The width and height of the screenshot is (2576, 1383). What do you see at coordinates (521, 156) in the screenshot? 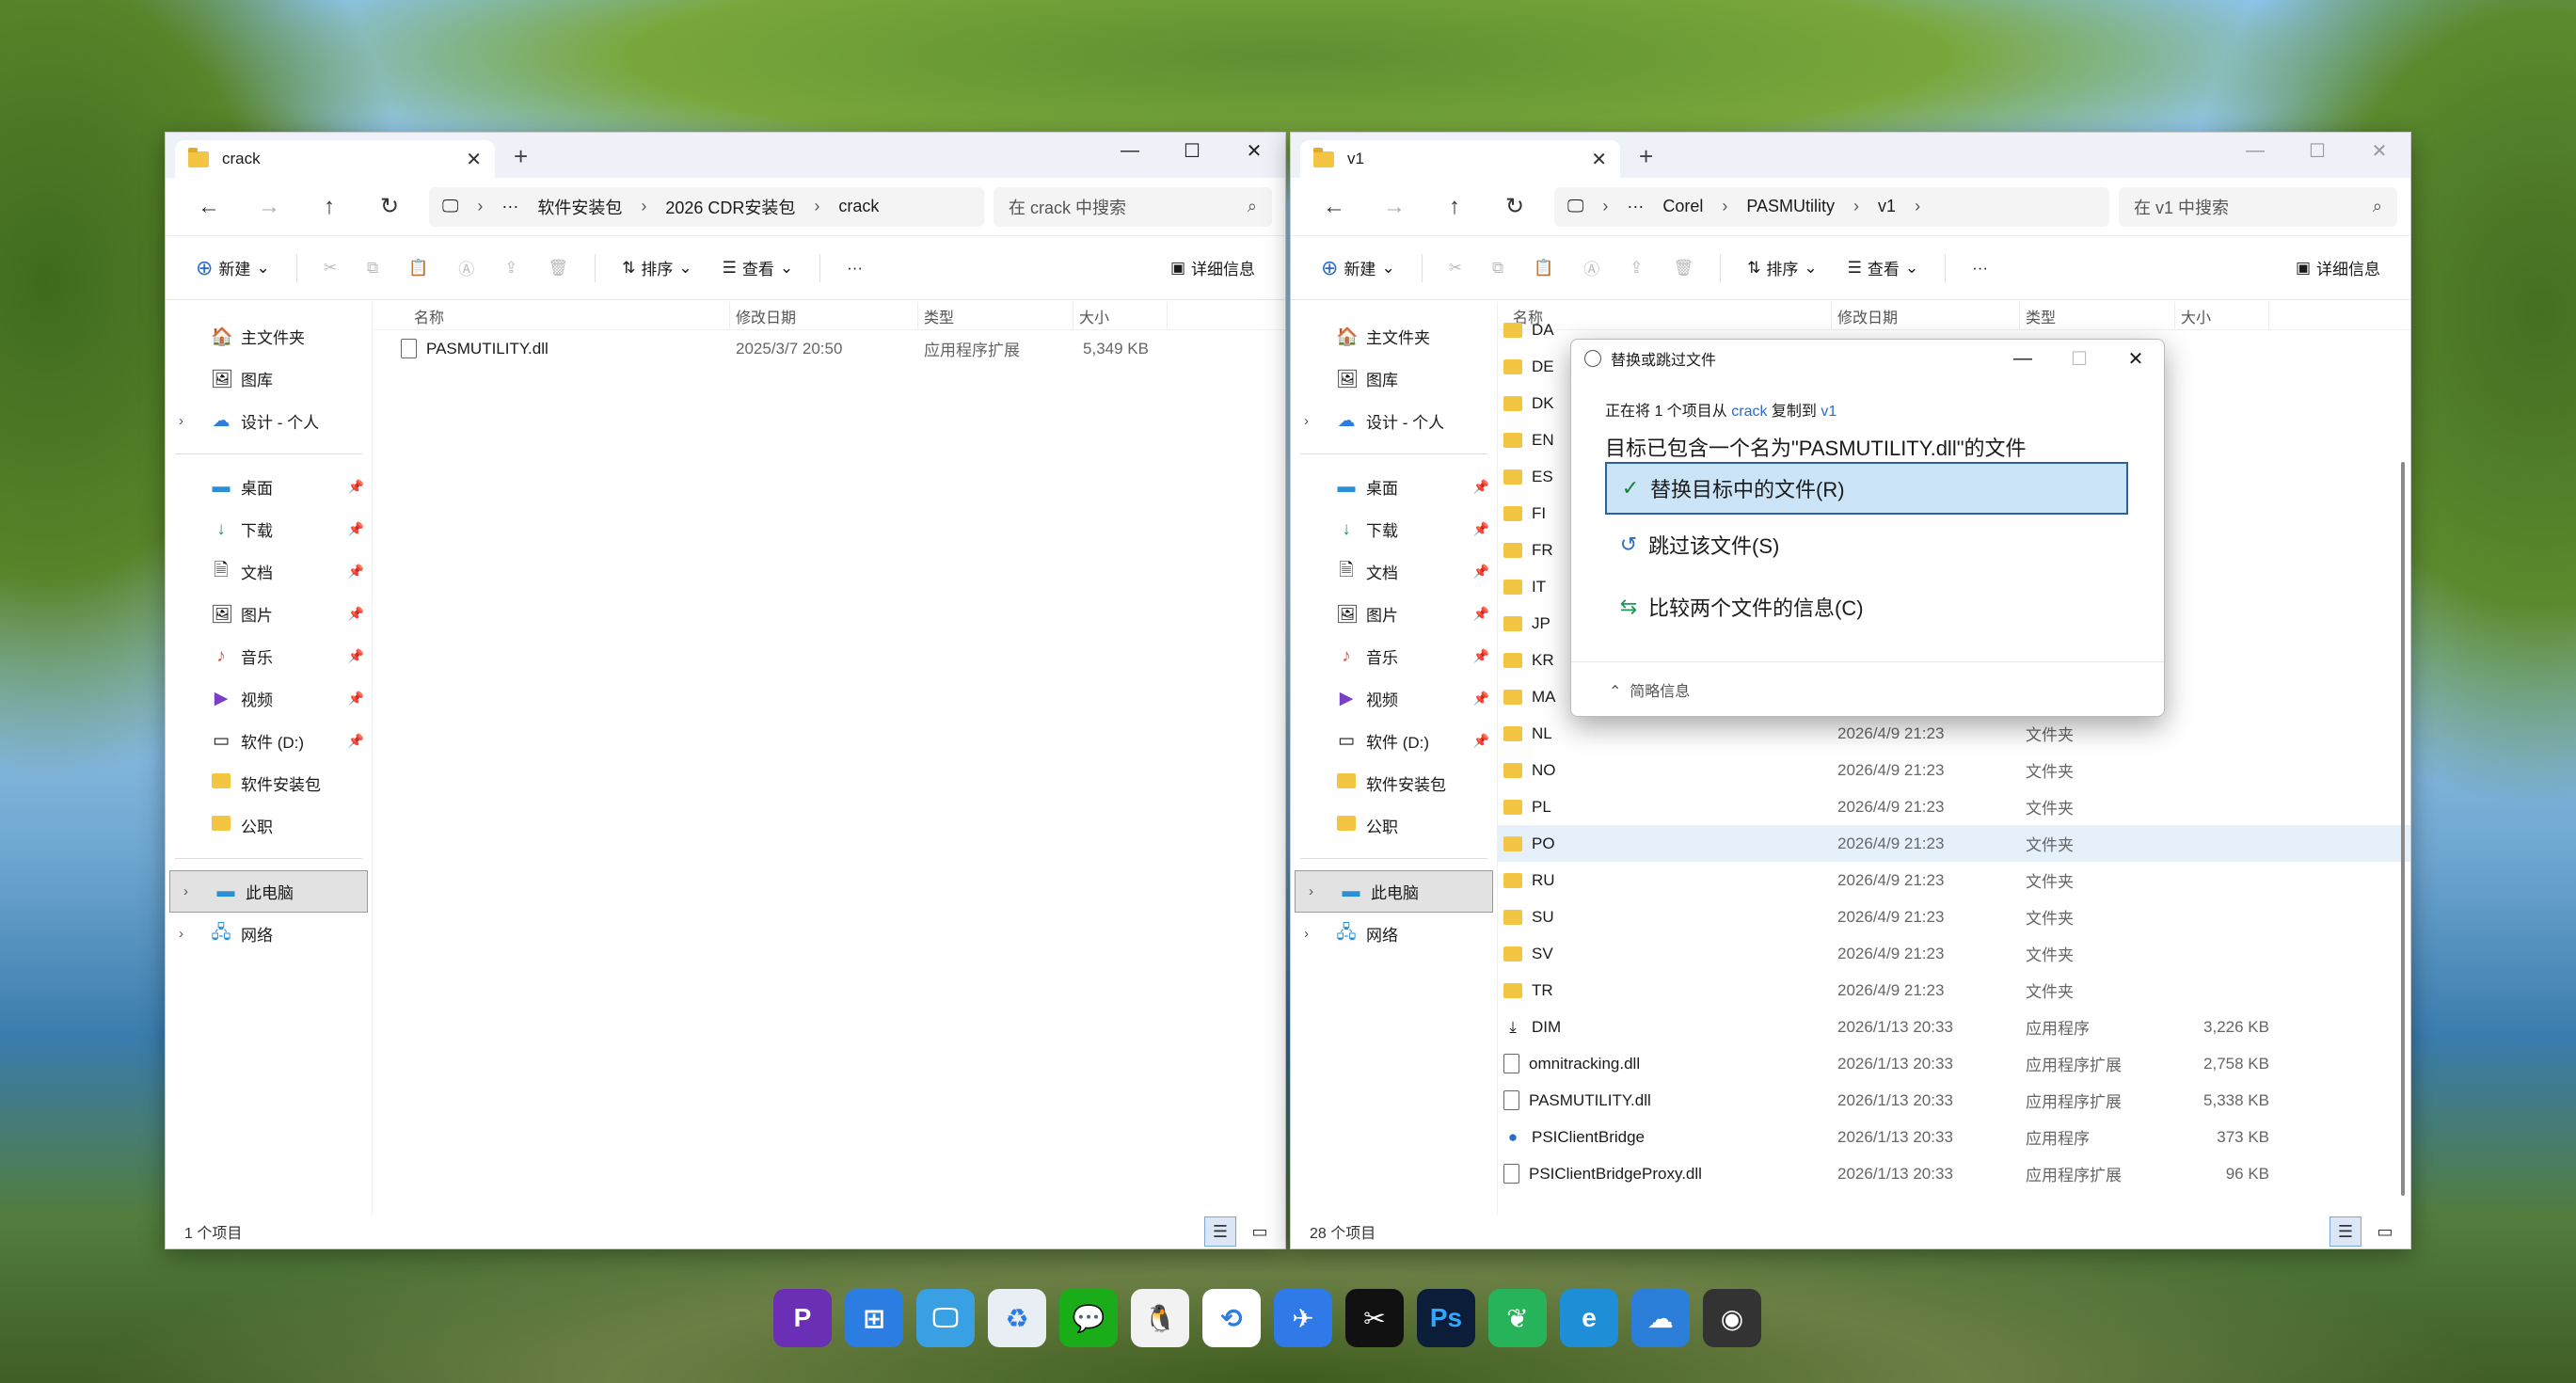
I see `new-tab-button: +` at bounding box center [521, 156].